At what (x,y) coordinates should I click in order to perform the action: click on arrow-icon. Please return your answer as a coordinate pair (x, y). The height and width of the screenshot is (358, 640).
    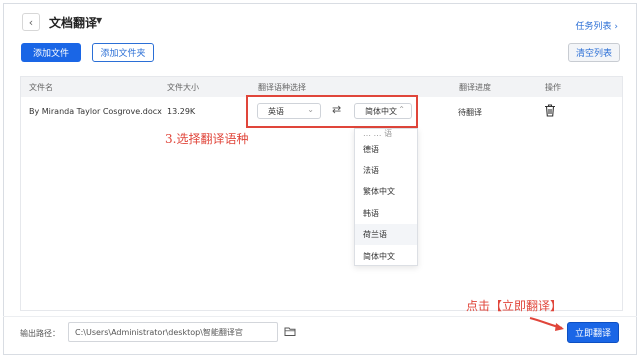
    Looking at the image, I should click on (546, 324).